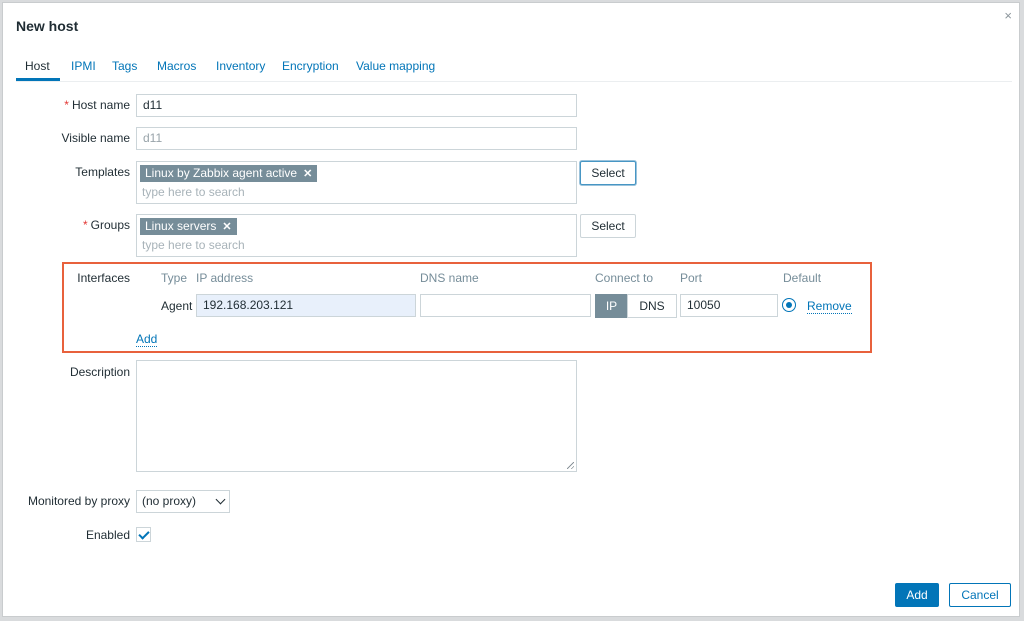  I want to click on tab-ipmi: IPMI, so click(83, 66).